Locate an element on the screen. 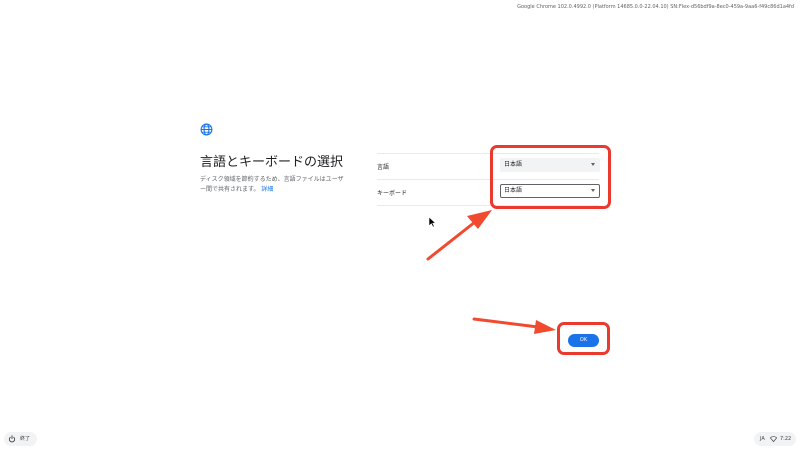 Image resolution: width=800 pixels, height=450 pixels. shutdown-button: 終了 is located at coordinates (20, 439).